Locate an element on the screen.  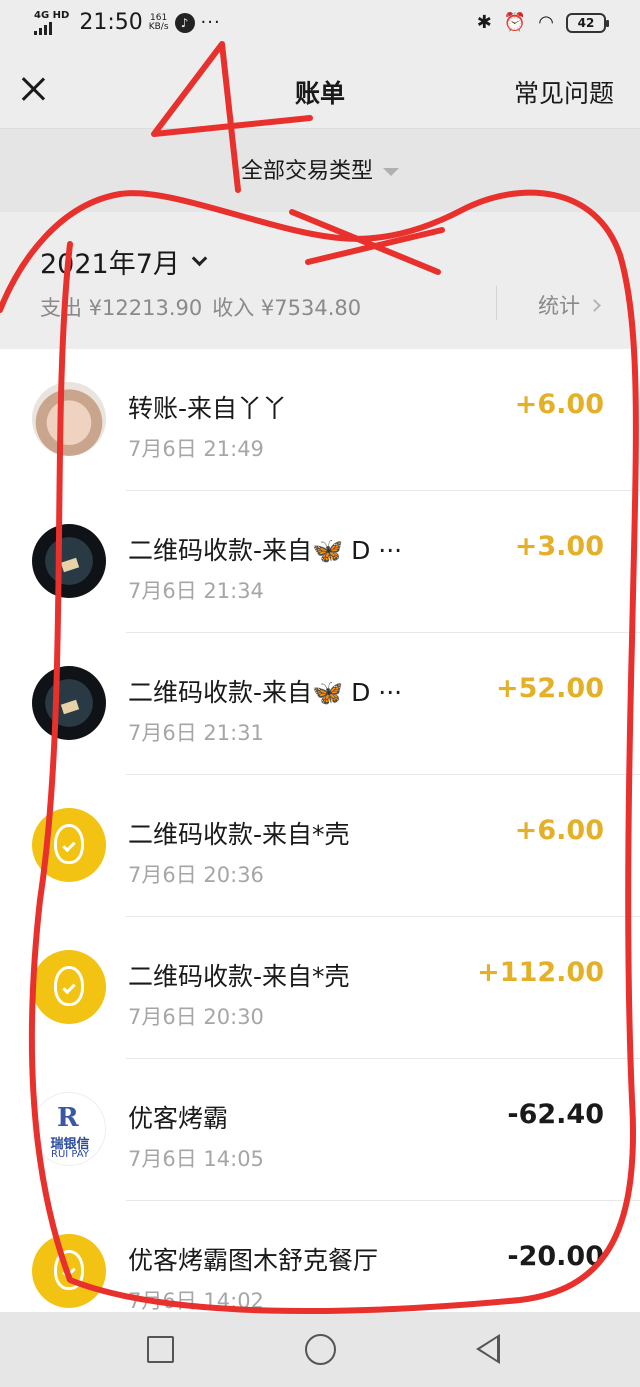
app-header: 账单 常见问题 is located at coordinates (320, 89).